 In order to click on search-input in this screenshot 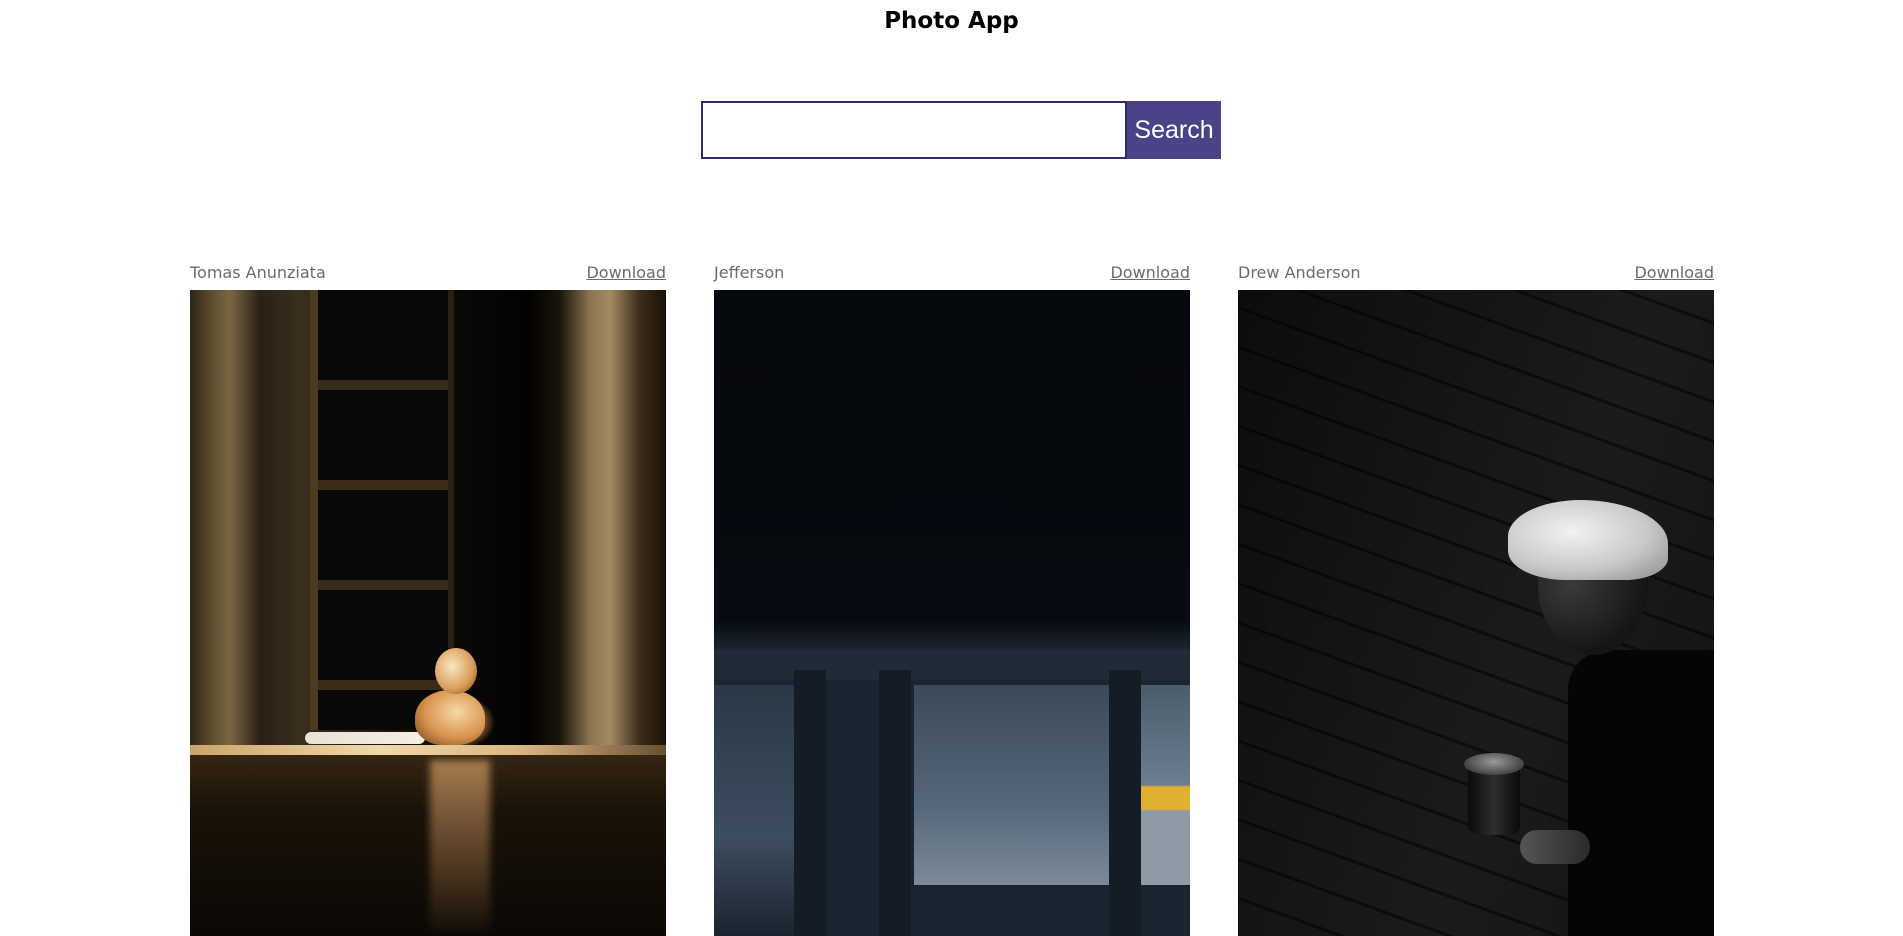, I will do `click(914, 130)`.